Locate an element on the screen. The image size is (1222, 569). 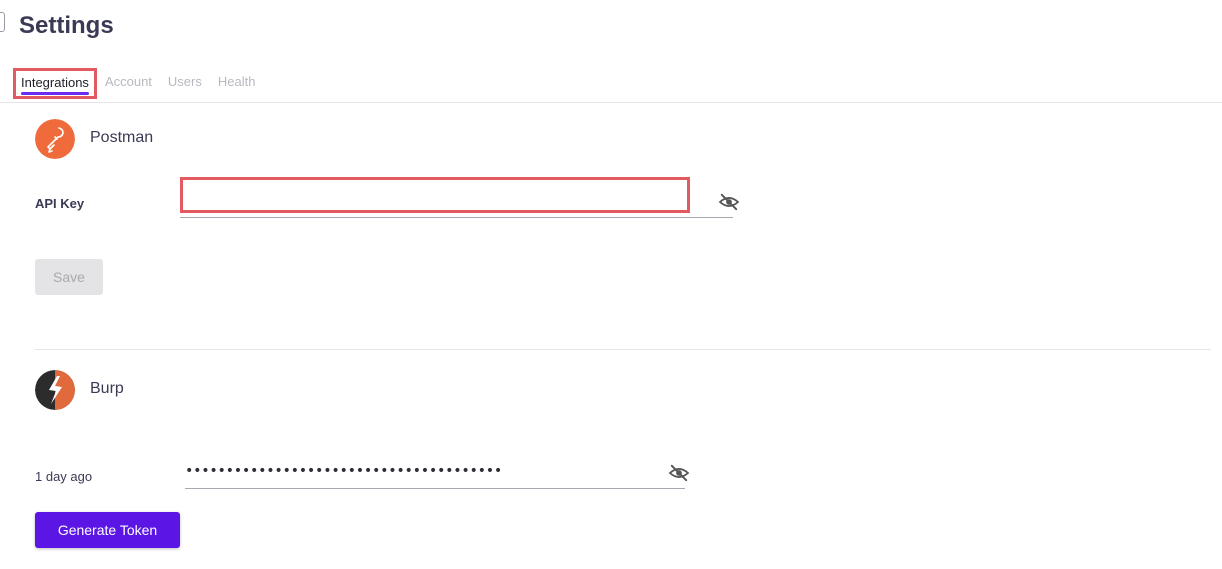
tabs-divider is located at coordinates (611, 102).